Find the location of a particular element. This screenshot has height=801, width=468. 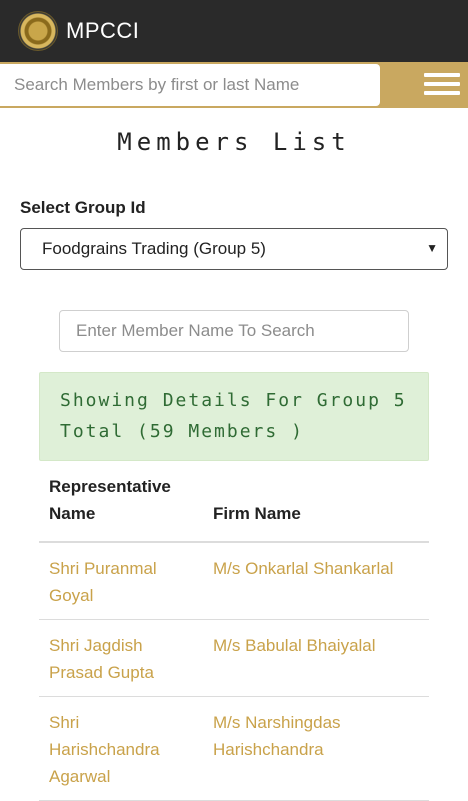

dropdown-caret-icon: ▼ is located at coordinates (432, 248).